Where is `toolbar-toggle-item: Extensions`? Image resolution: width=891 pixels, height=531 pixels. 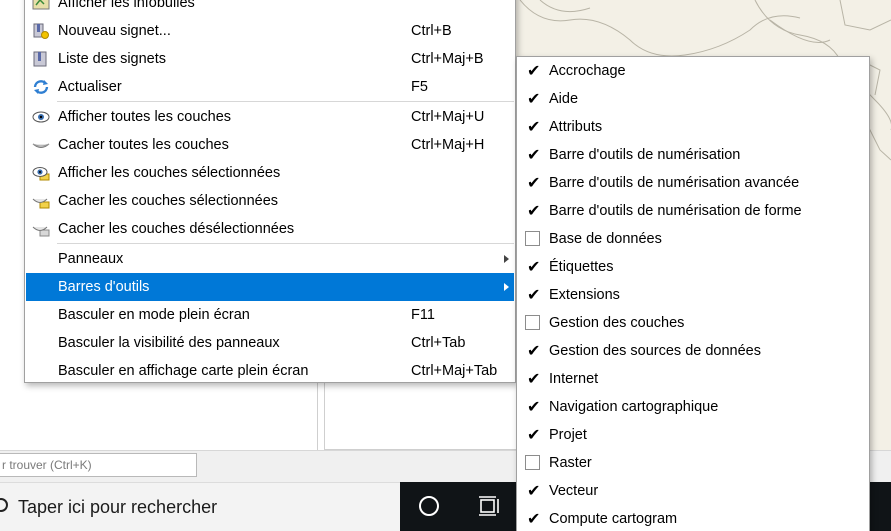 toolbar-toggle-item: Extensions is located at coordinates (693, 295).